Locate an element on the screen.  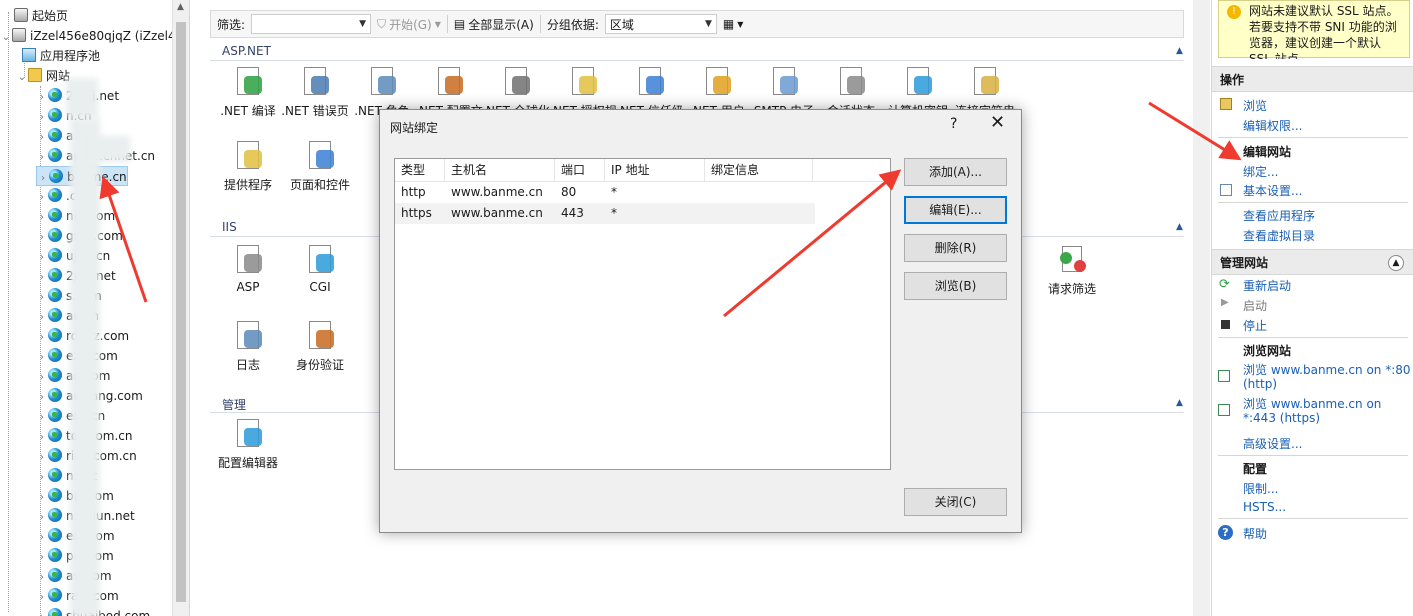
start-link: 启动 is located at coordinates (1255, 305).